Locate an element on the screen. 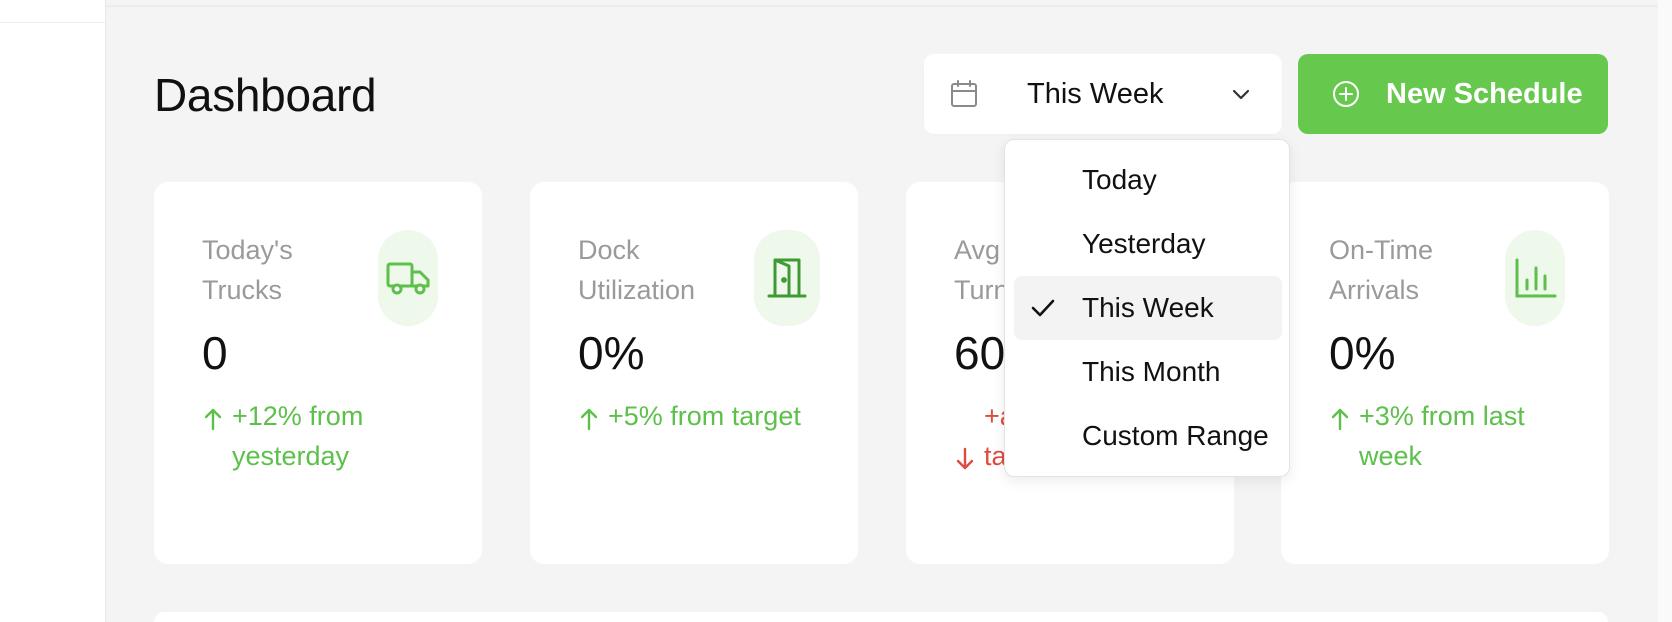  stat-trend-text: +12% from yesterday is located at coordinates (298, 436).